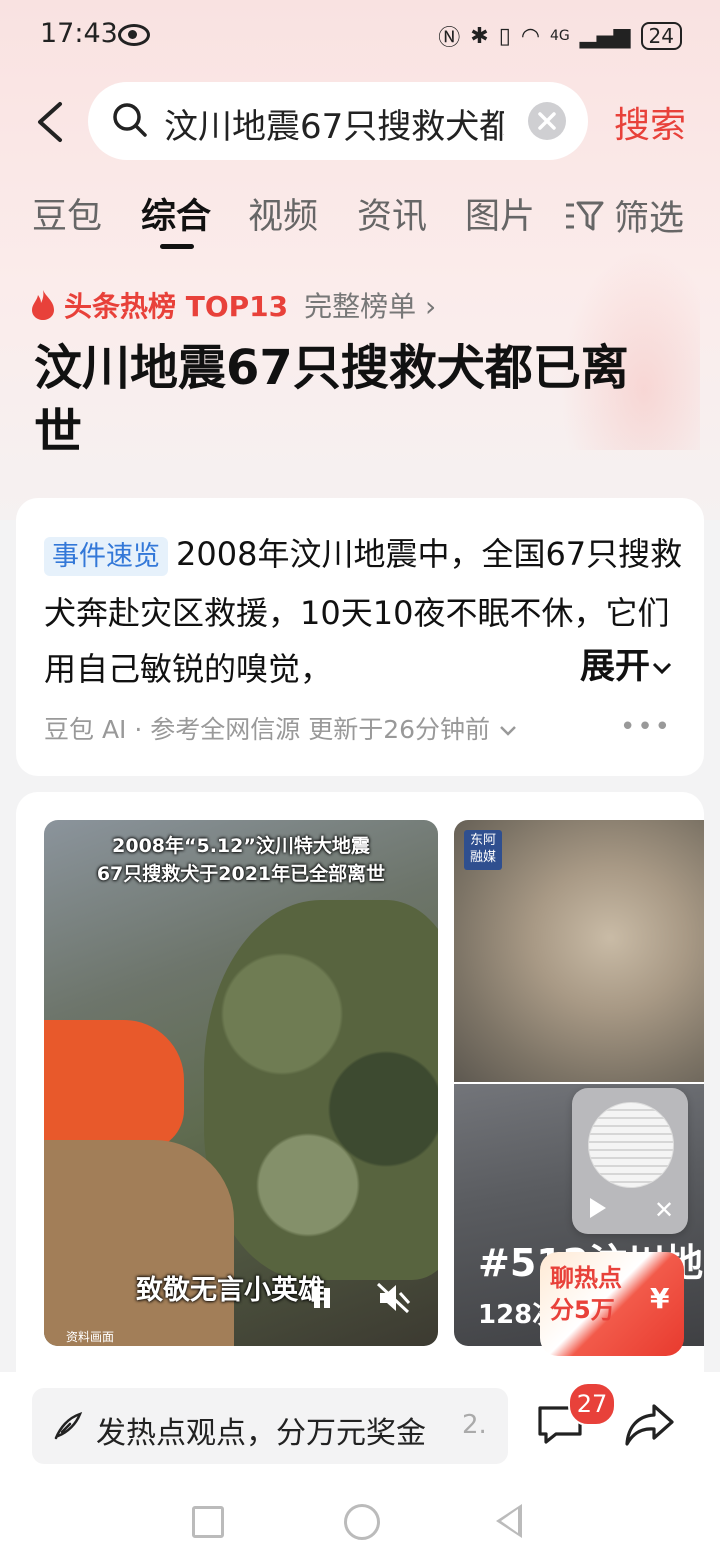 The height and width of the screenshot is (1560, 720). I want to click on search-query: 汶川地震67只搜救犬都已离世, so click(334, 123).